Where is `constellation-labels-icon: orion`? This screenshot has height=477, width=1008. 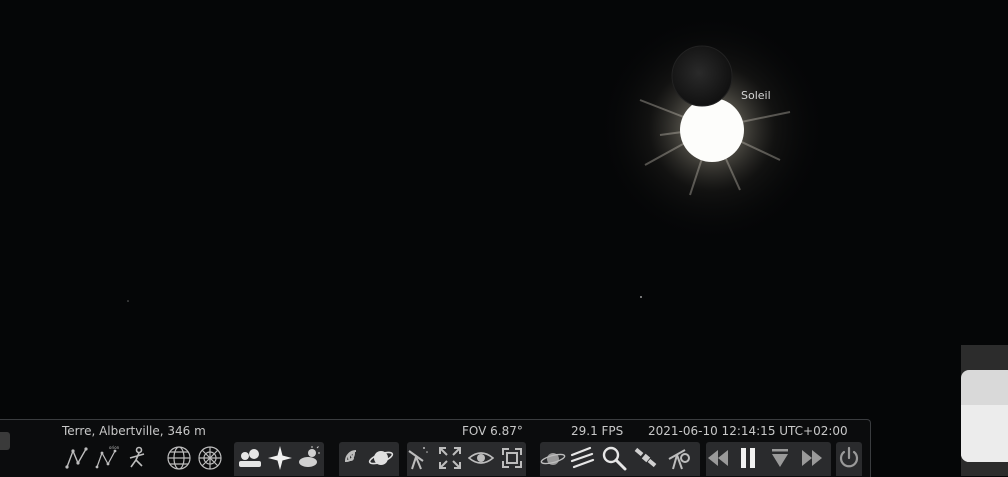
constellation-labels-icon: orion is located at coordinates (107, 458).